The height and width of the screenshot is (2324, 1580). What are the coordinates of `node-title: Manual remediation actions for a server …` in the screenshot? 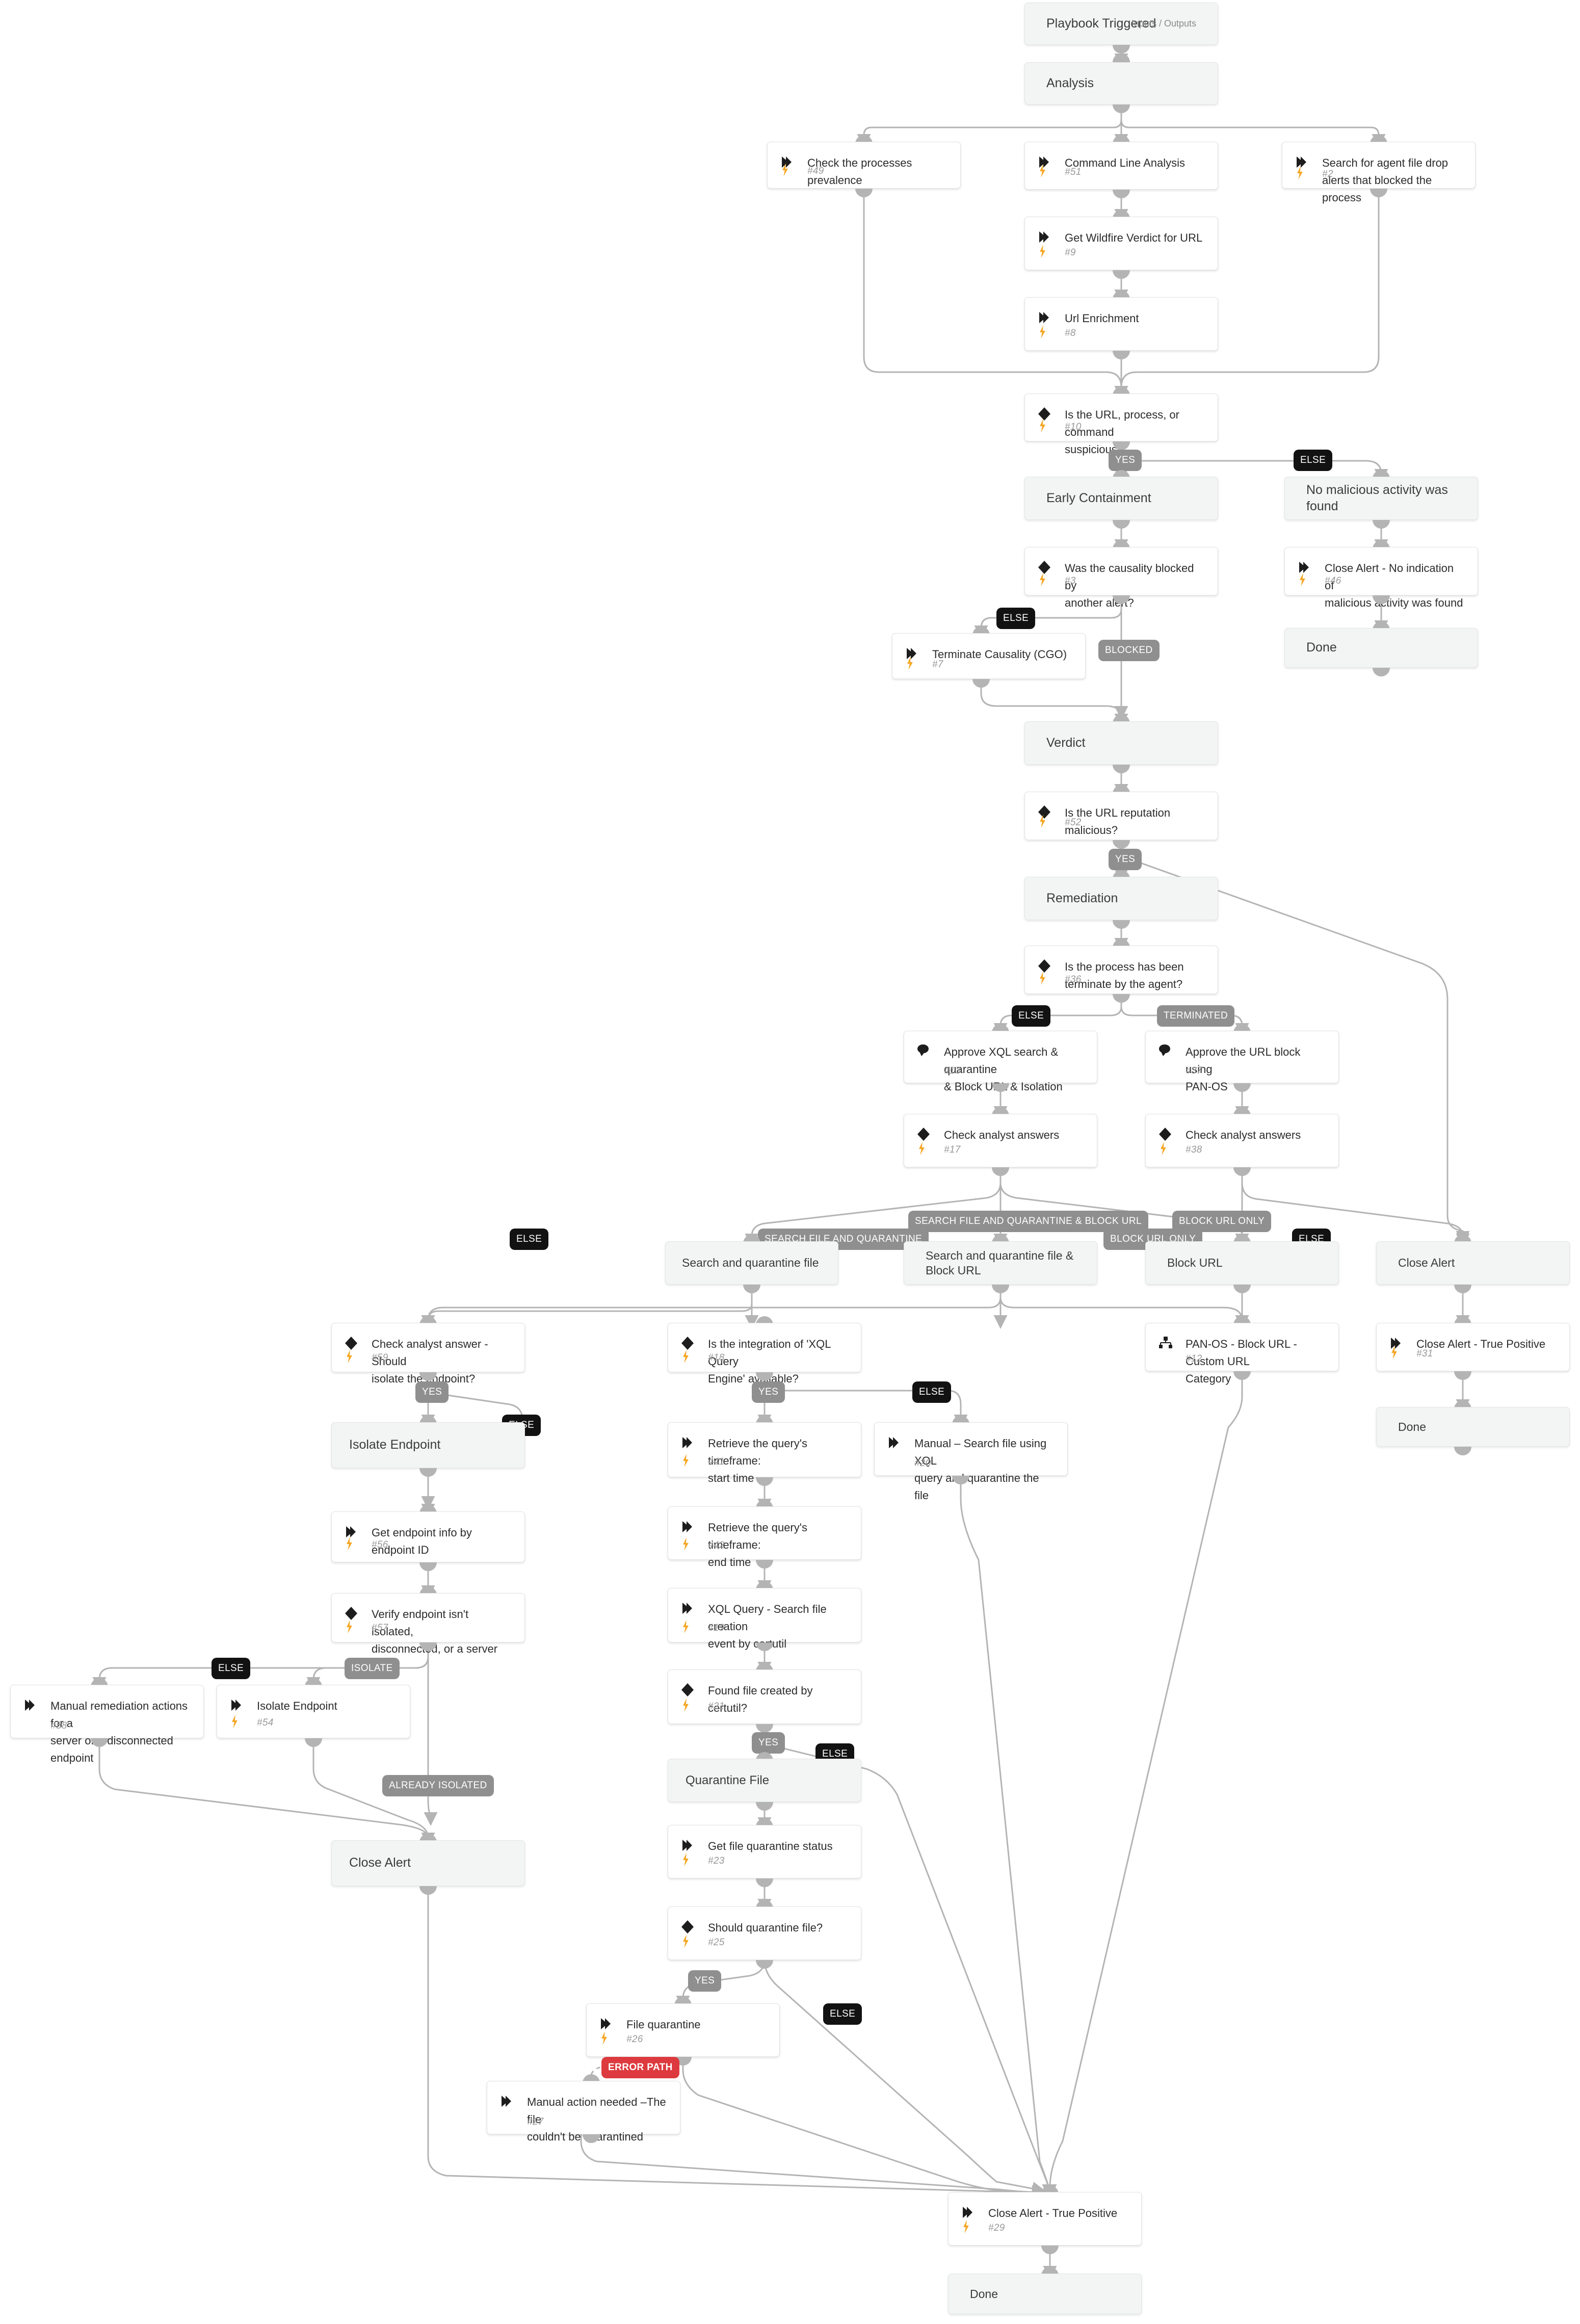 It's located at (119, 1733).